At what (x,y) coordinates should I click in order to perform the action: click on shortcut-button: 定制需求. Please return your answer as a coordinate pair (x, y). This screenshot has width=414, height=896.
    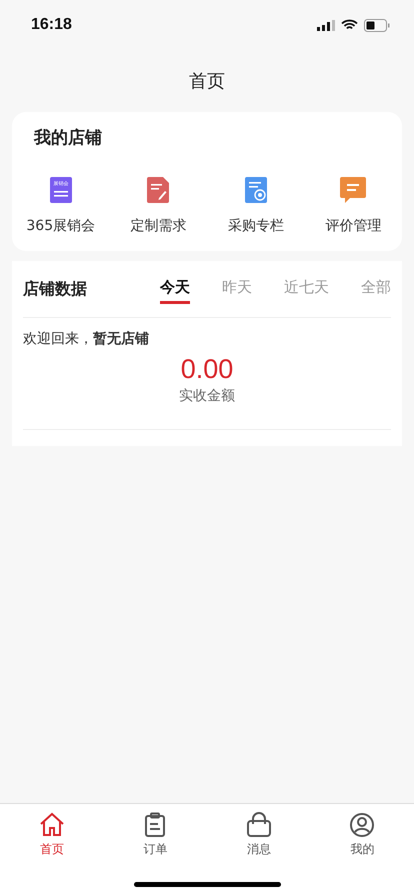
    Looking at the image, I should click on (158, 206).